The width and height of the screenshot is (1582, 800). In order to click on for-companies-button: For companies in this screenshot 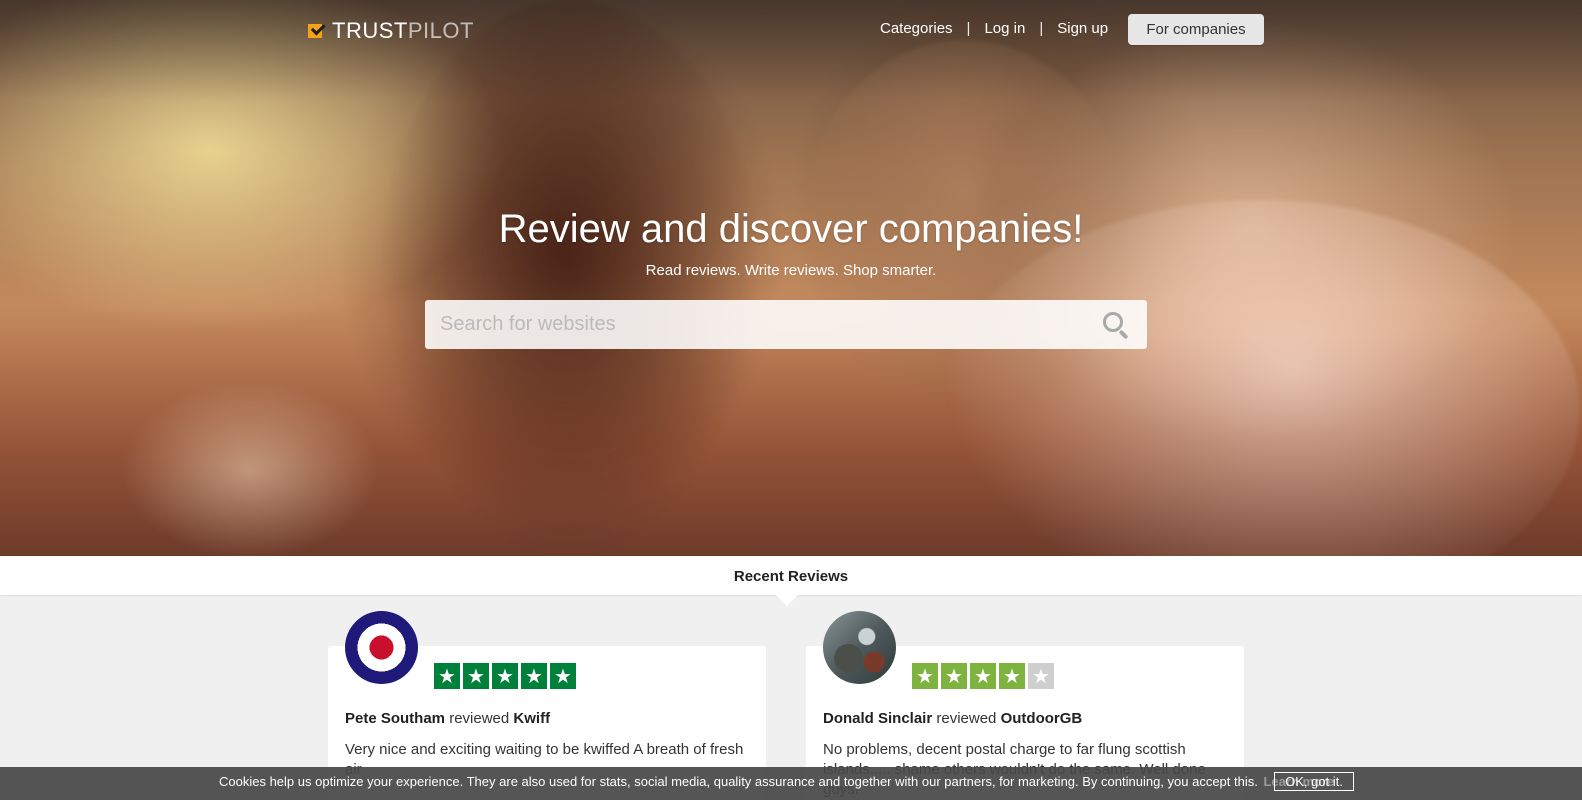, I will do `click(1196, 29)`.